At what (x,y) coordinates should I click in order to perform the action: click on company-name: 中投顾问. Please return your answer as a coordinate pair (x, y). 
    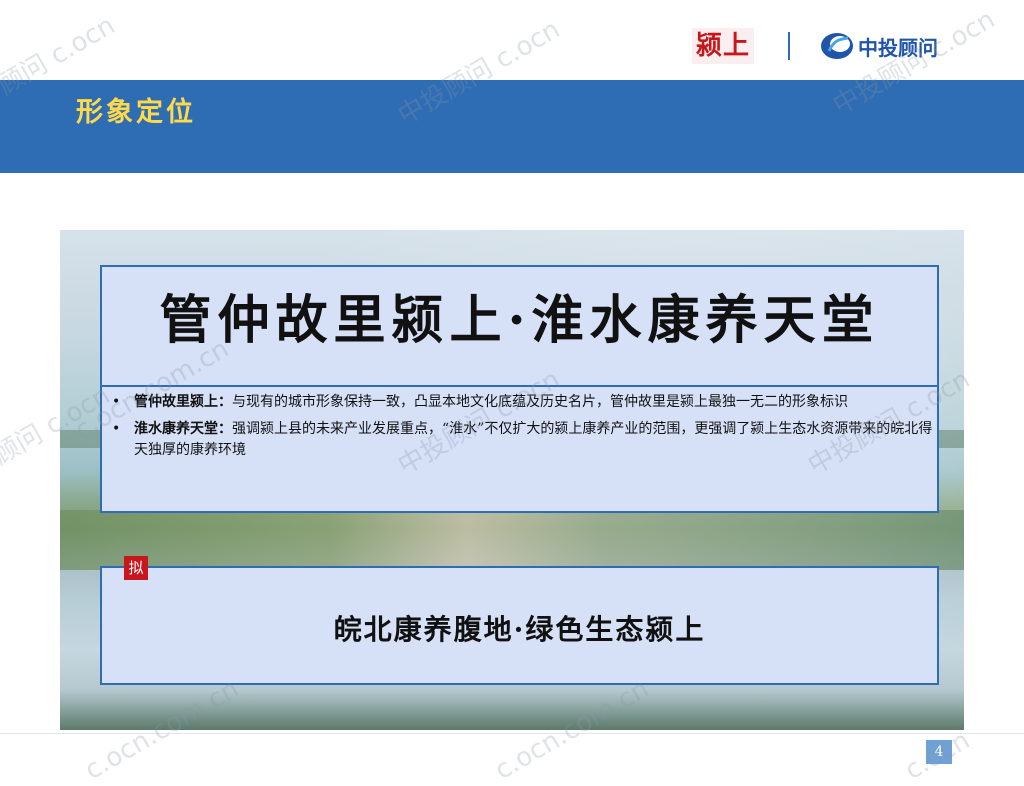
    Looking at the image, I should click on (898, 47).